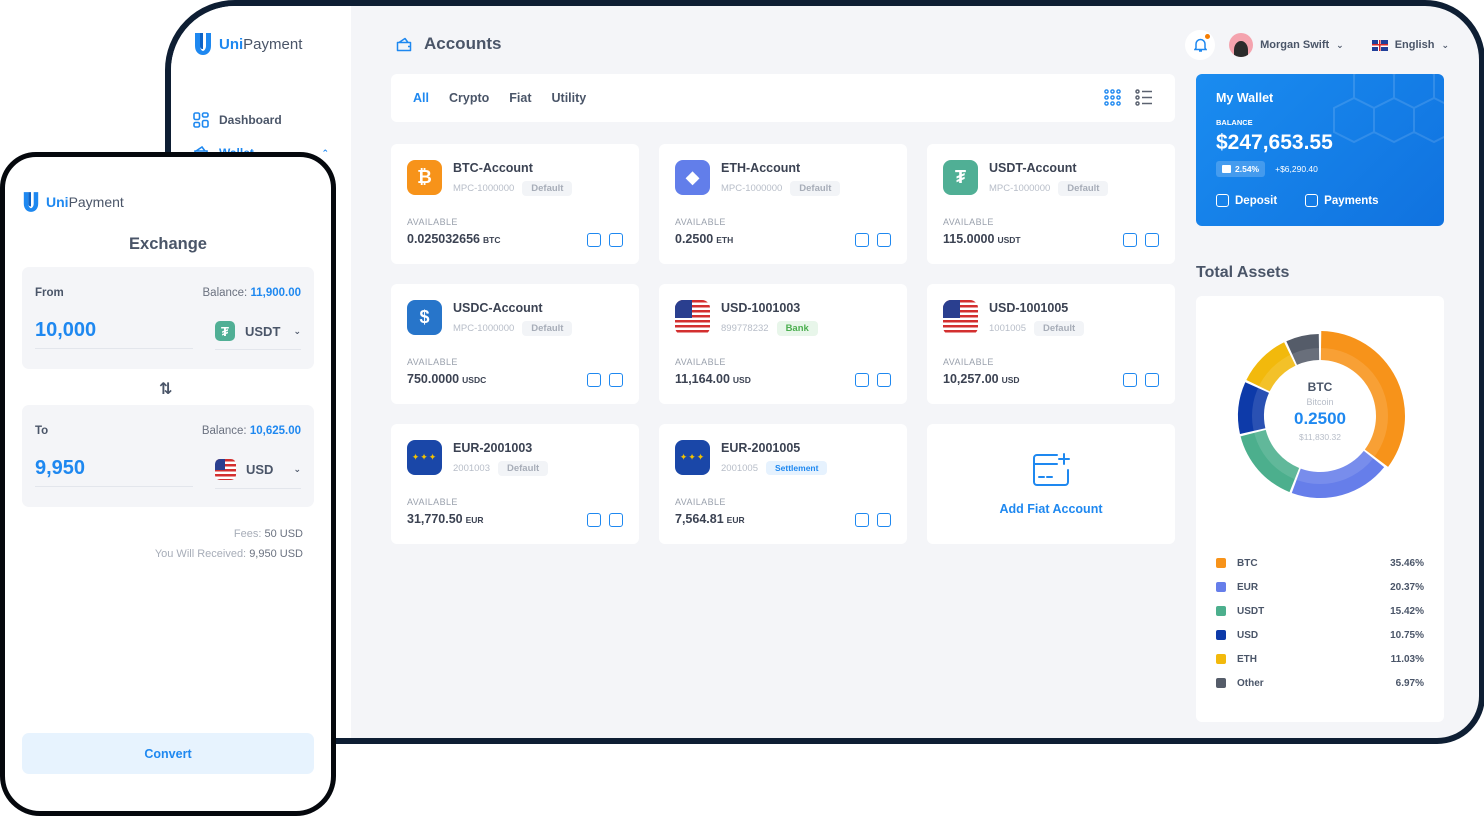  What do you see at coordinates (1409, 683) in the screenshot?
I see `legend-value: 6.97%` at bounding box center [1409, 683].